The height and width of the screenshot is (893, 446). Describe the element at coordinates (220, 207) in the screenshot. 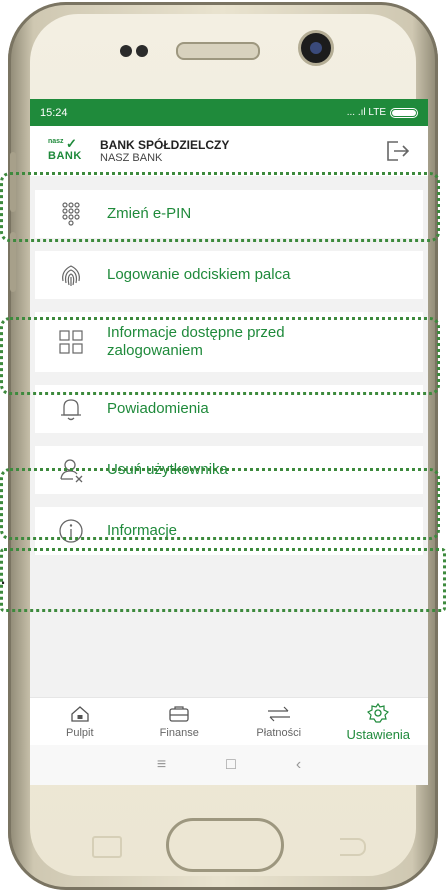

I see `highlight-epin` at that location.